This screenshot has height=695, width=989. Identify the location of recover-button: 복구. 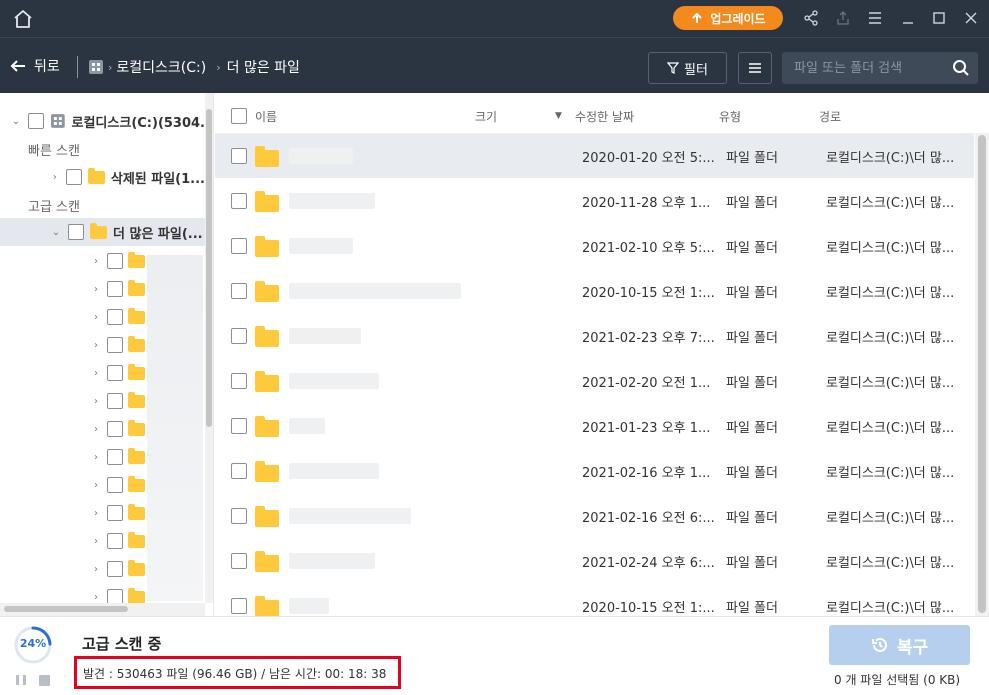
(899, 645).